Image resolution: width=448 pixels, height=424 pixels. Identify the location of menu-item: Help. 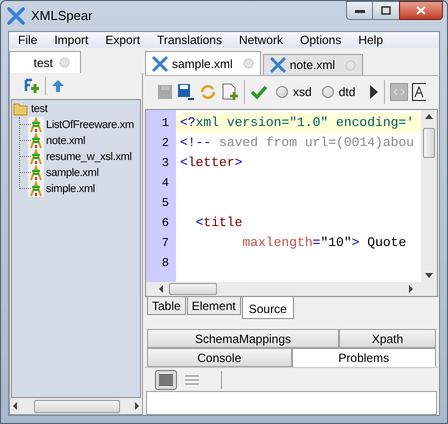
(371, 40).